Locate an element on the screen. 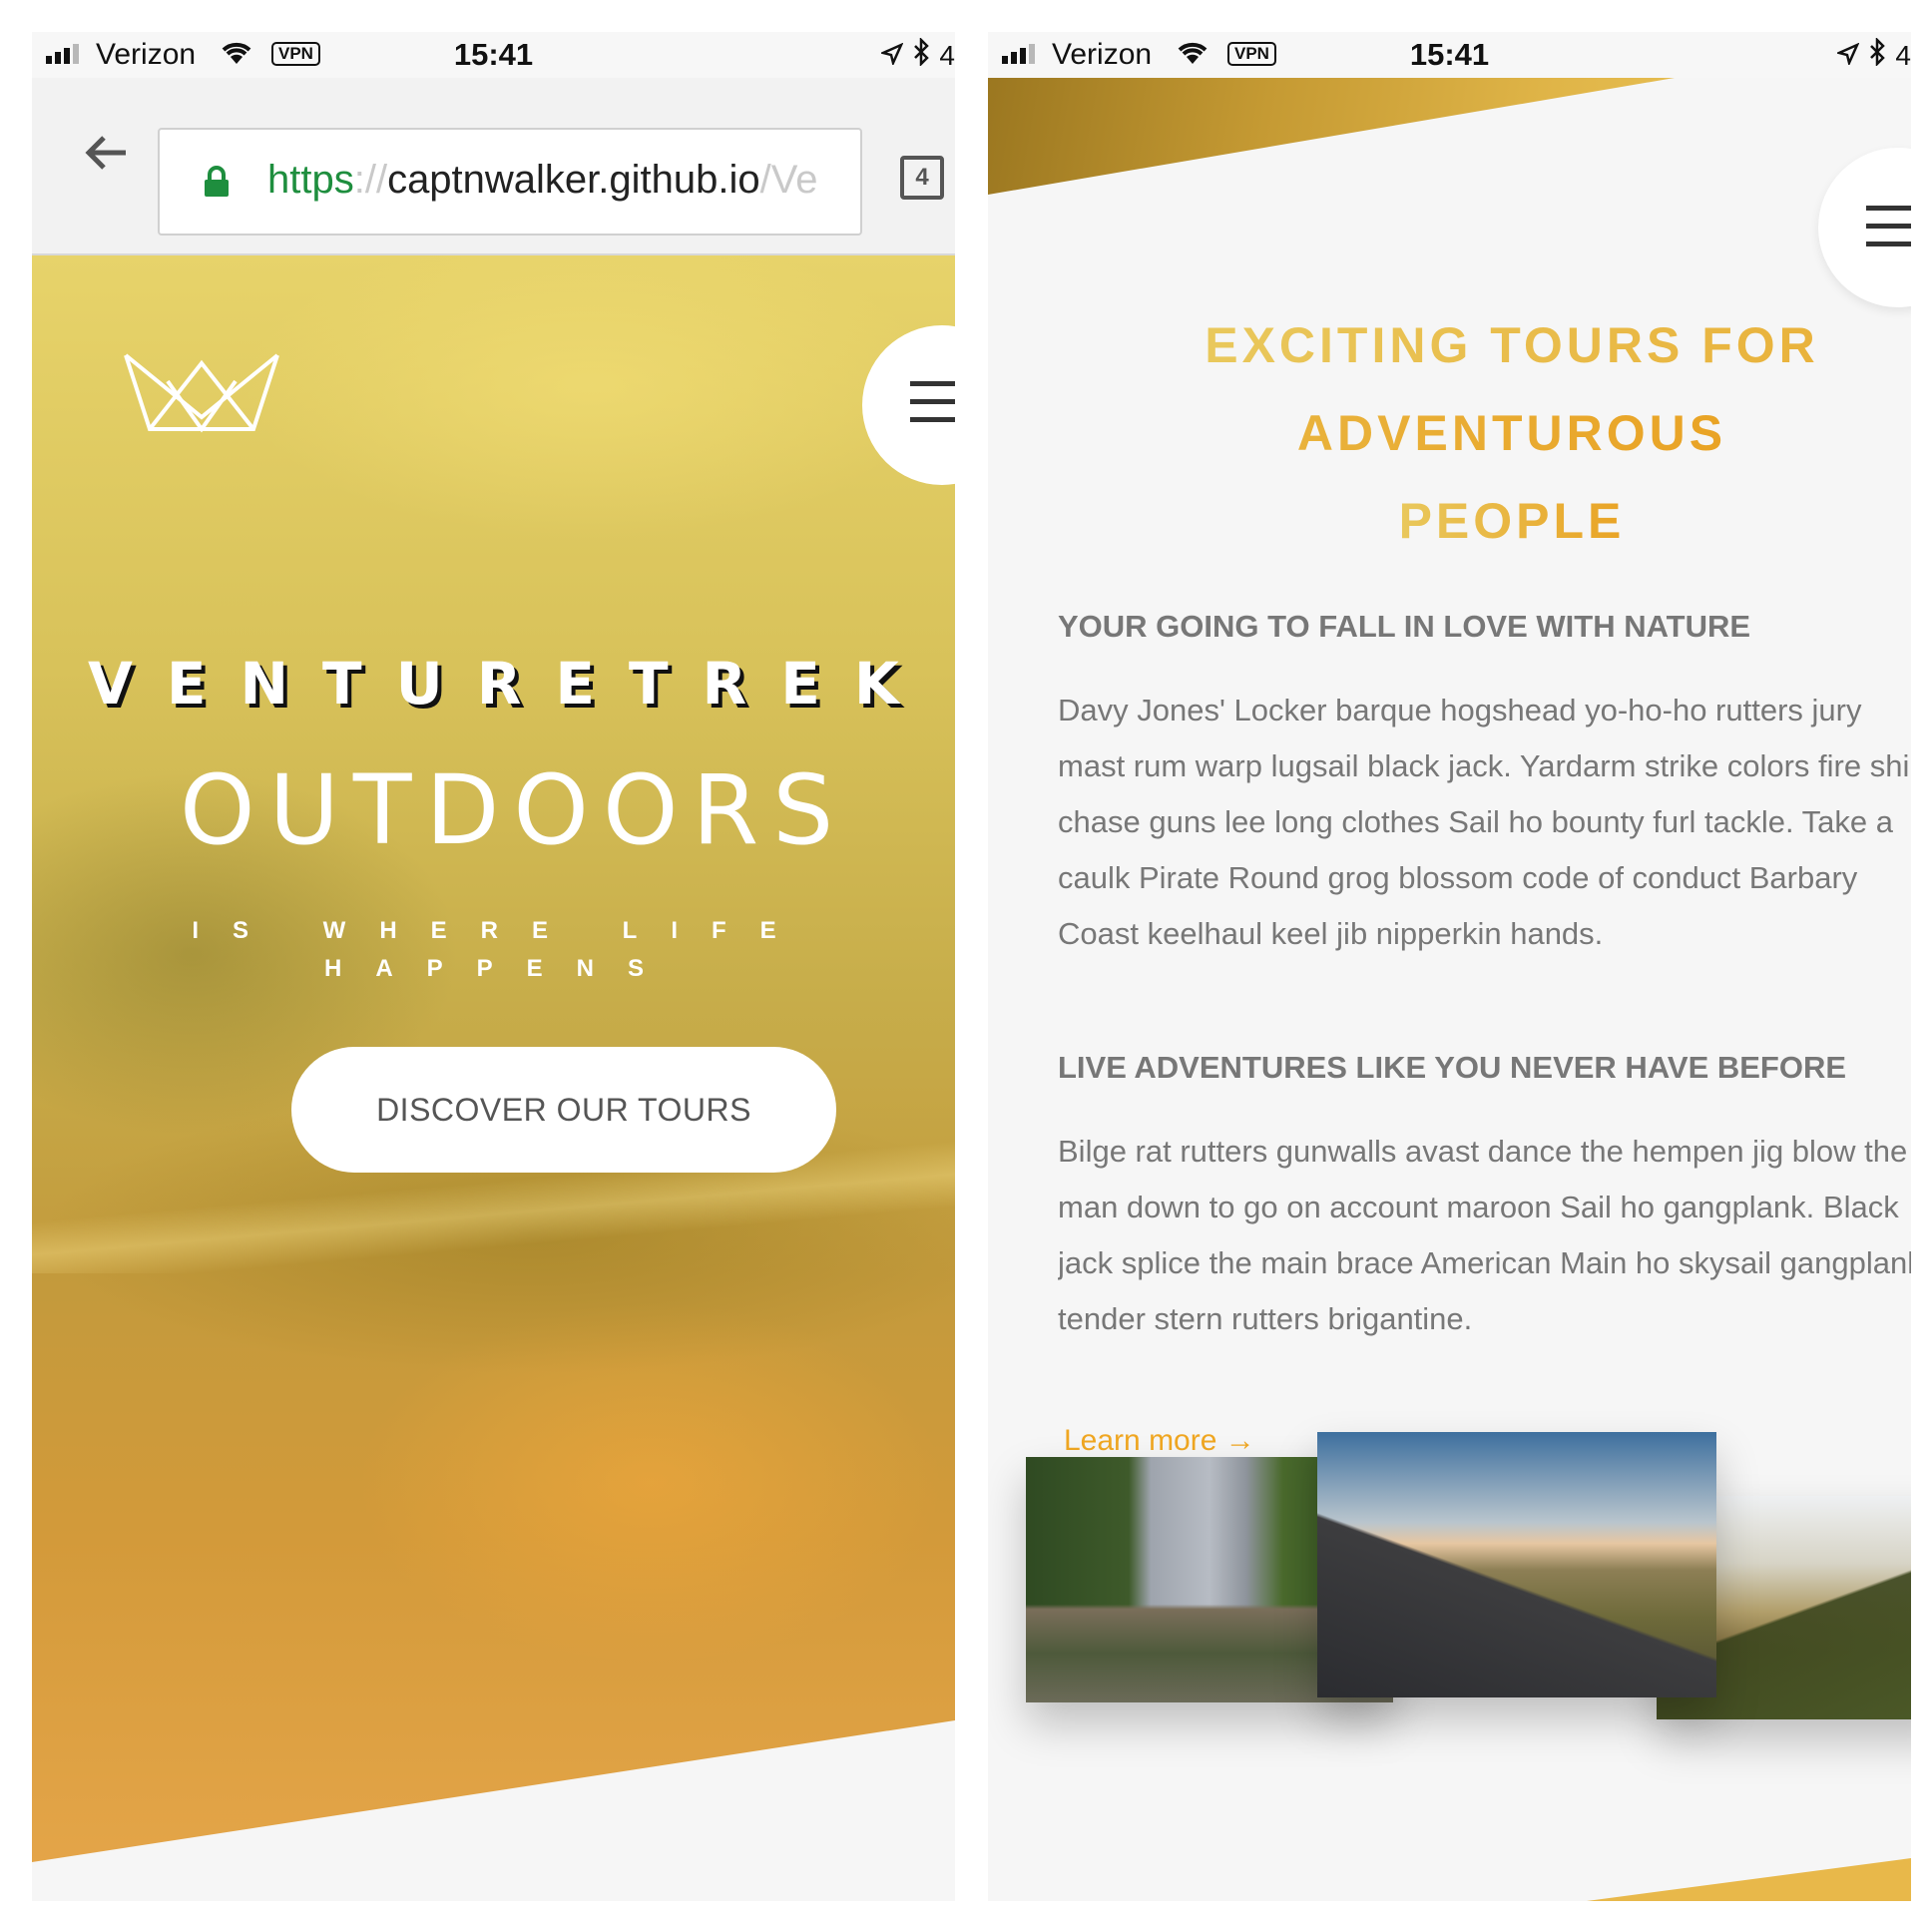  gallery-photo-cyclist-road is located at coordinates (1516, 1564).